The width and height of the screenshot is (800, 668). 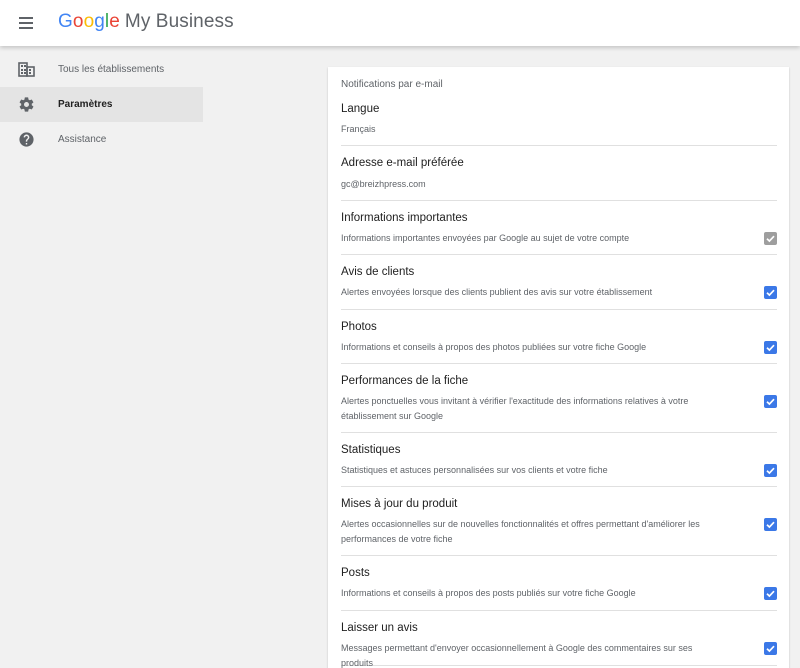 I want to click on sidebar-item-help: Assistance, so click(x=101, y=139).